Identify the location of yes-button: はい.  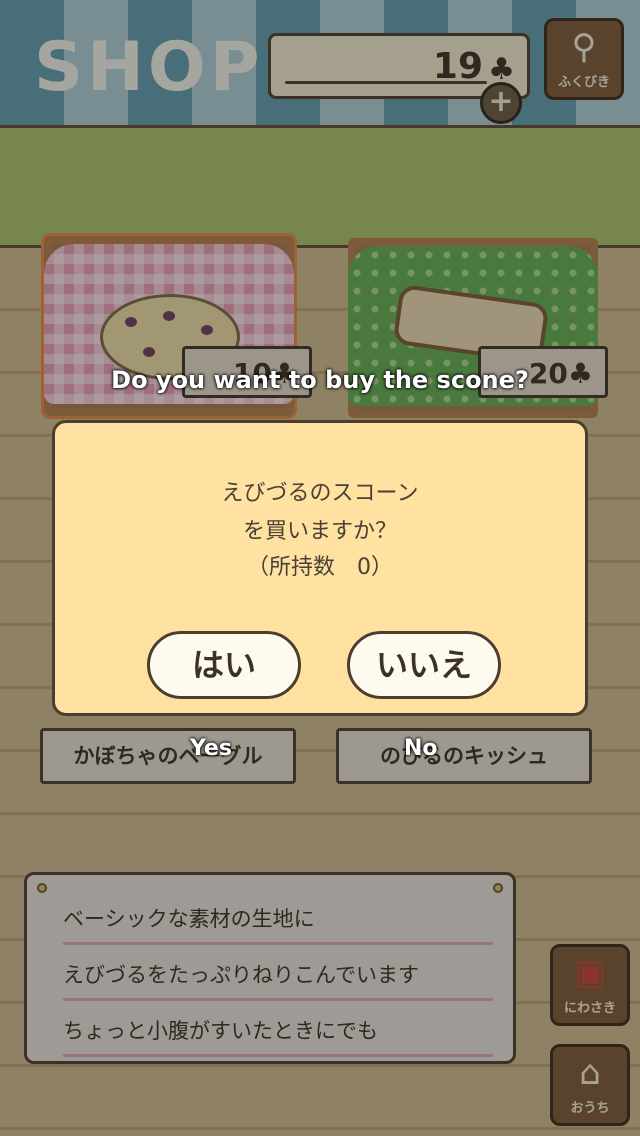
(224, 665).